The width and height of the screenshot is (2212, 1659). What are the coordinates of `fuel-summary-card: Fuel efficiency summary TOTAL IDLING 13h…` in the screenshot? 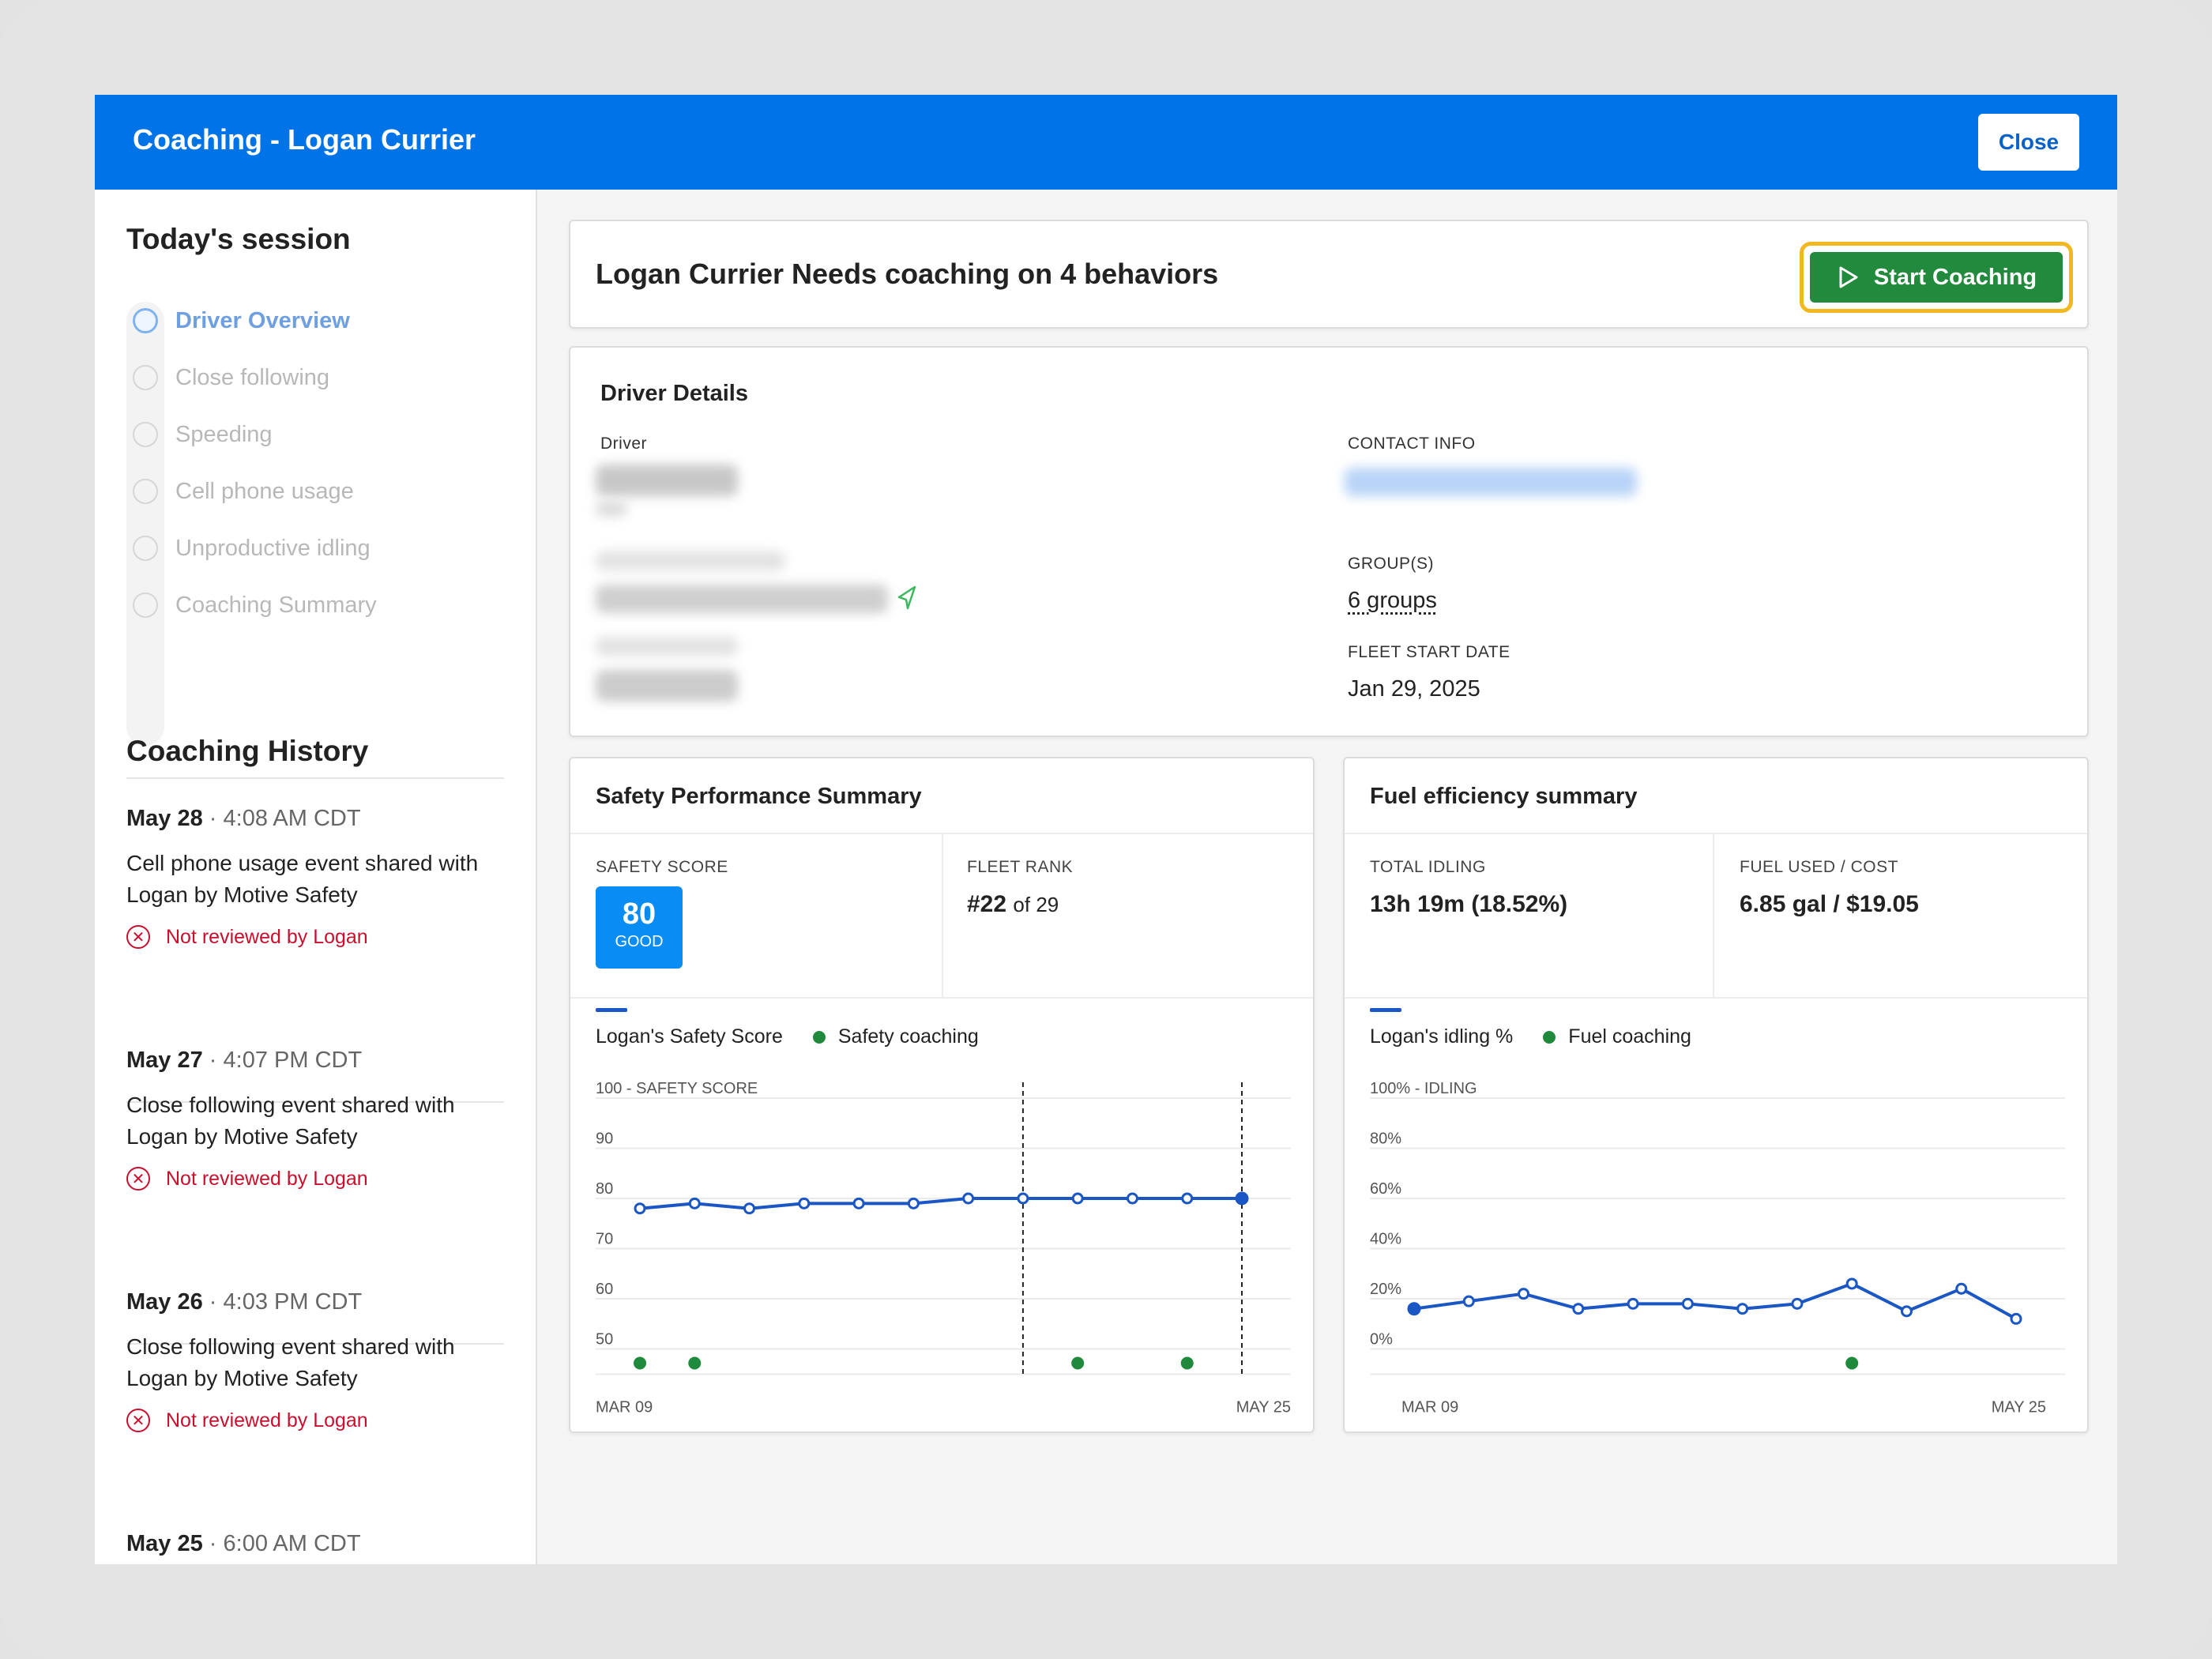 It's located at (1716, 1095).